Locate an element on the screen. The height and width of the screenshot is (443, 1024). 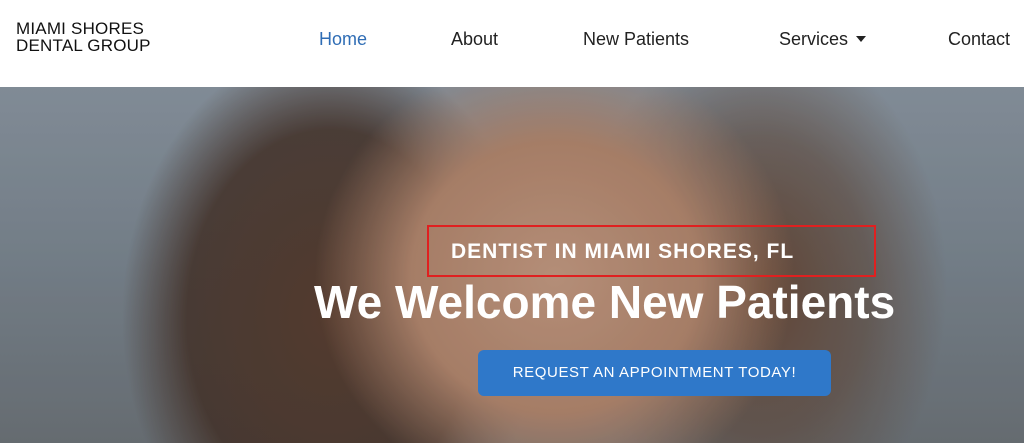
request-appointment-button: REQUEST AN APPOINTMENT TODAY! is located at coordinates (654, 373).